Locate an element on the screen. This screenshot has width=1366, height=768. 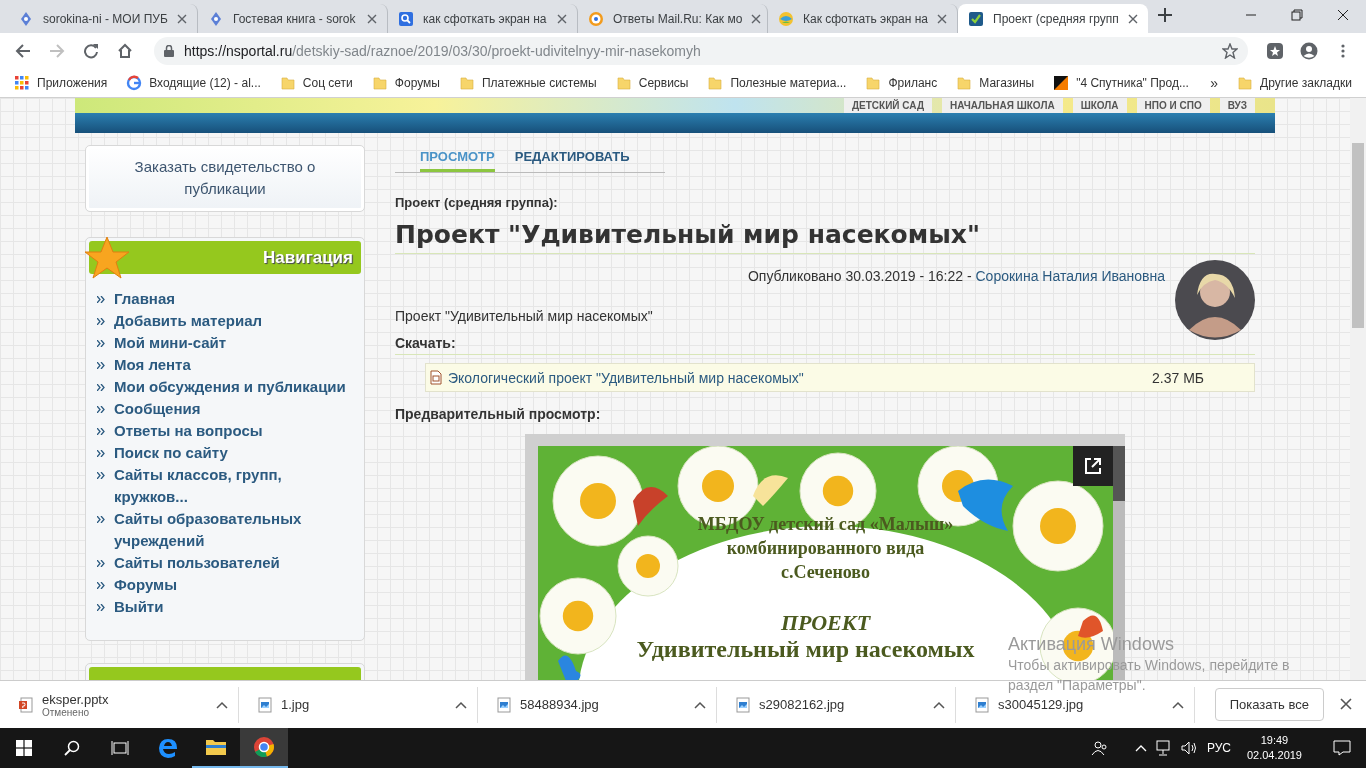
chrome-icon is located at coordinates (264, 747).